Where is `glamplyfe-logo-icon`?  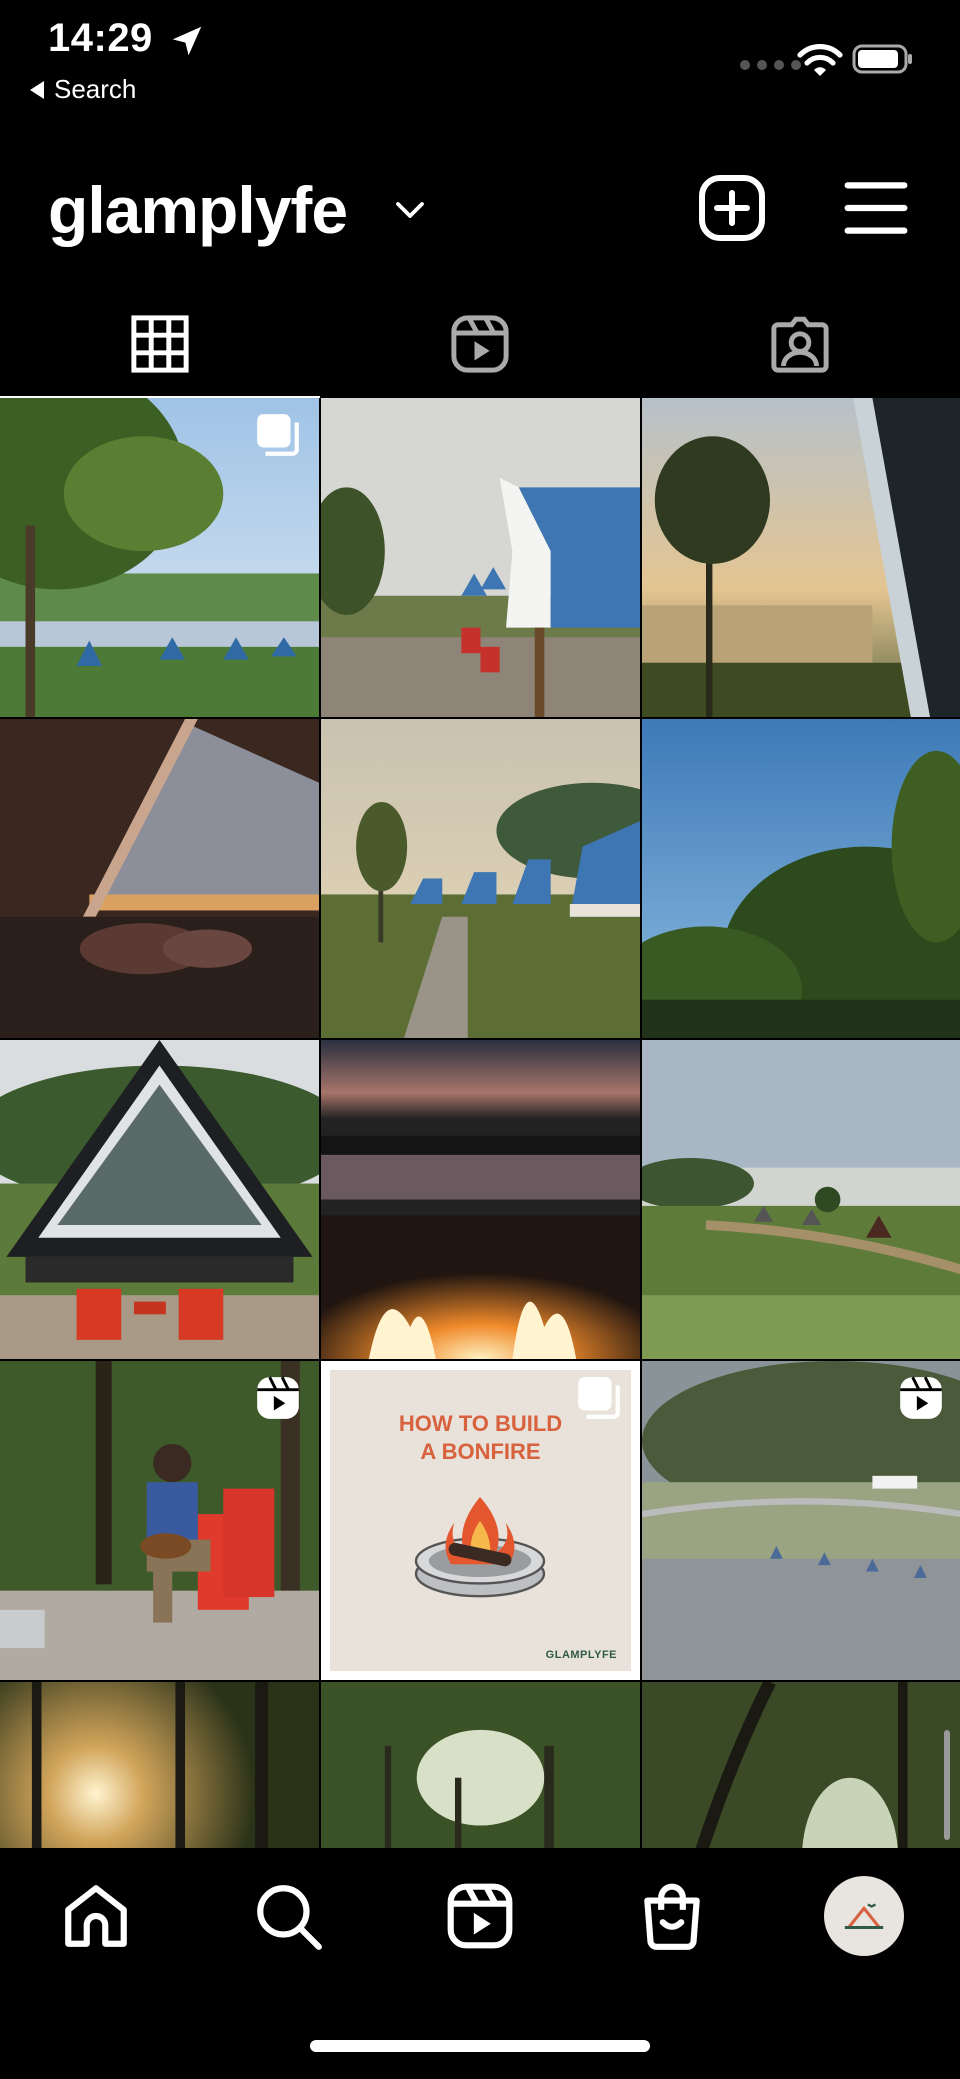 glamplyfe-logo-icon is located at coordinates (864, 1916).